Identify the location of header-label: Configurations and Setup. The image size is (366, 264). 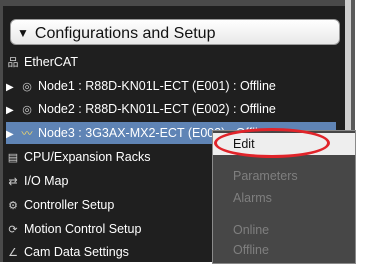
(125, 33).